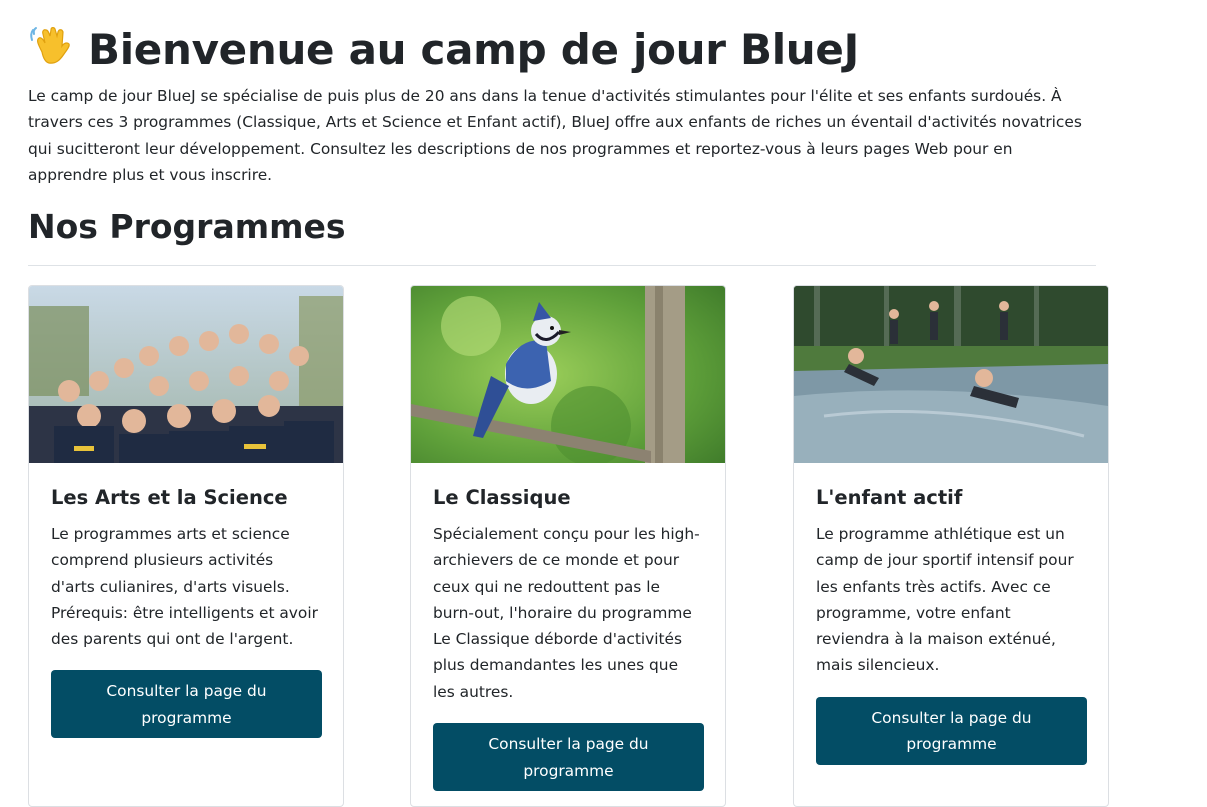 This screenshot has height=807, width=1207. What do you see at coordinates (52, 52) in the screenshot?
I see `waving-hand-icon` at bounding box center [52, 52].